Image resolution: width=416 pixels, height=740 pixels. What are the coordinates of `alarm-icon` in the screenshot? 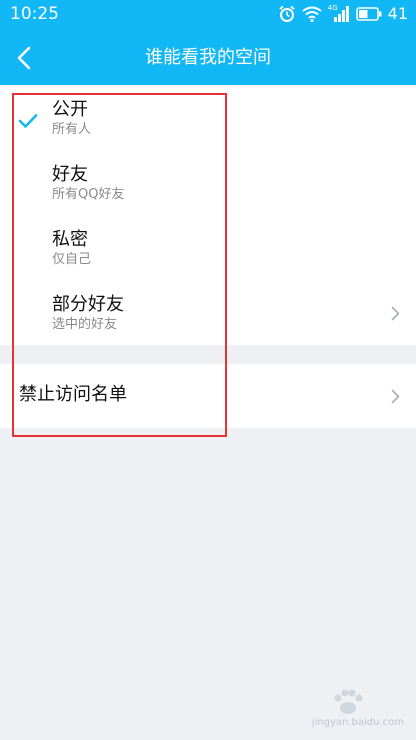 It's located at (287, 14).